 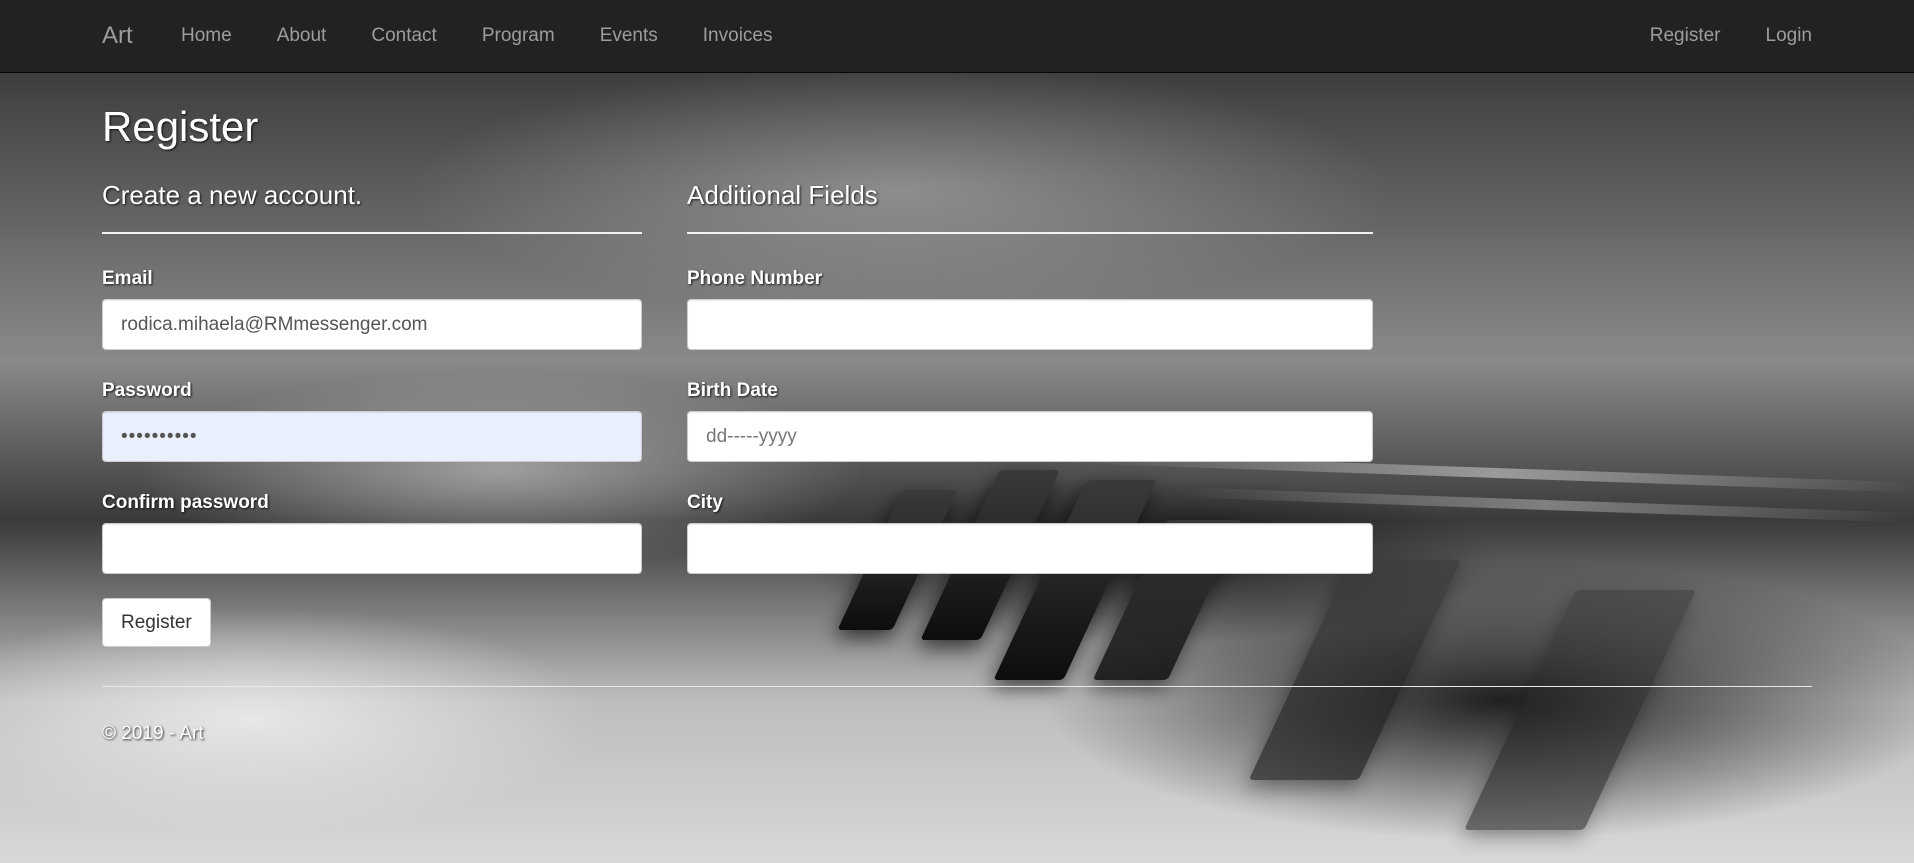 What do you see at coordinates (372, 233) in the screenshot?
I see `left-divider` at bounding box center [372, 233].